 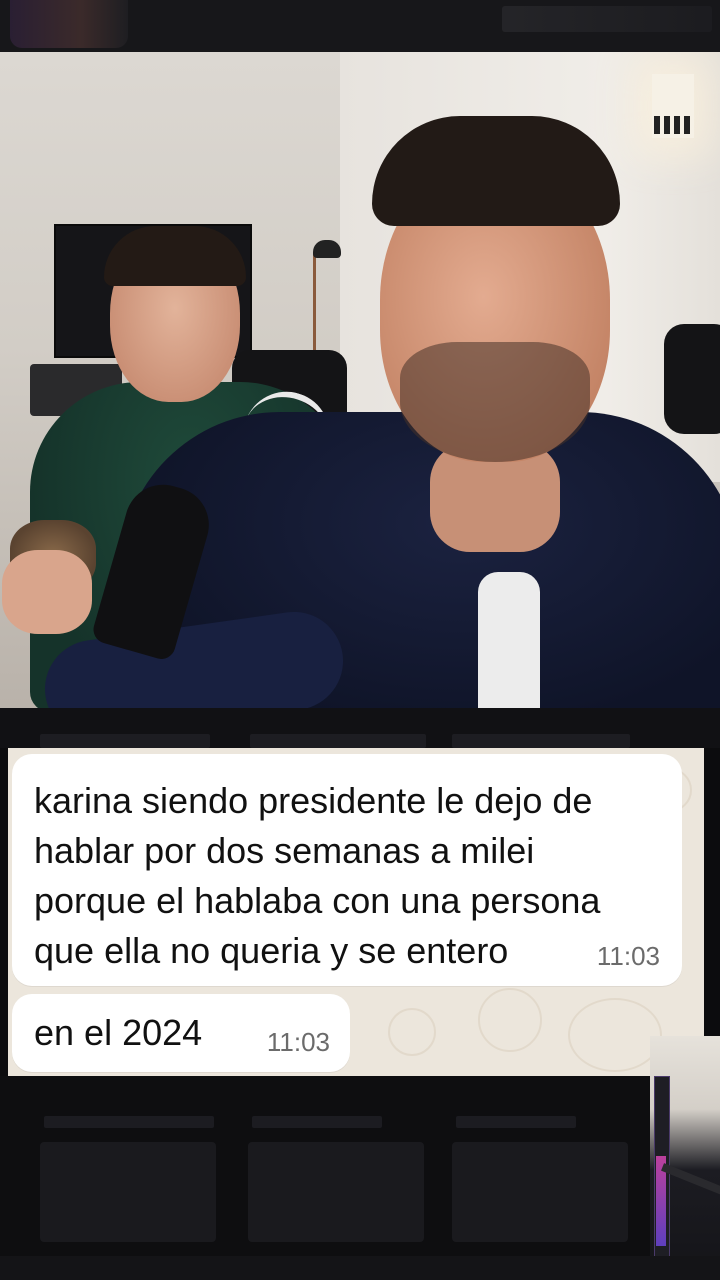 I want to click on message-text: en el 2024, so click(x=118, y=1032).